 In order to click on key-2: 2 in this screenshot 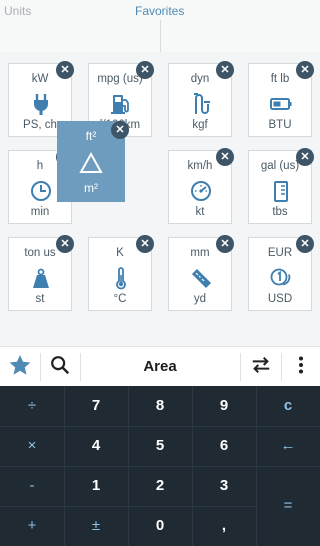, I will do `click(160, 486)`.